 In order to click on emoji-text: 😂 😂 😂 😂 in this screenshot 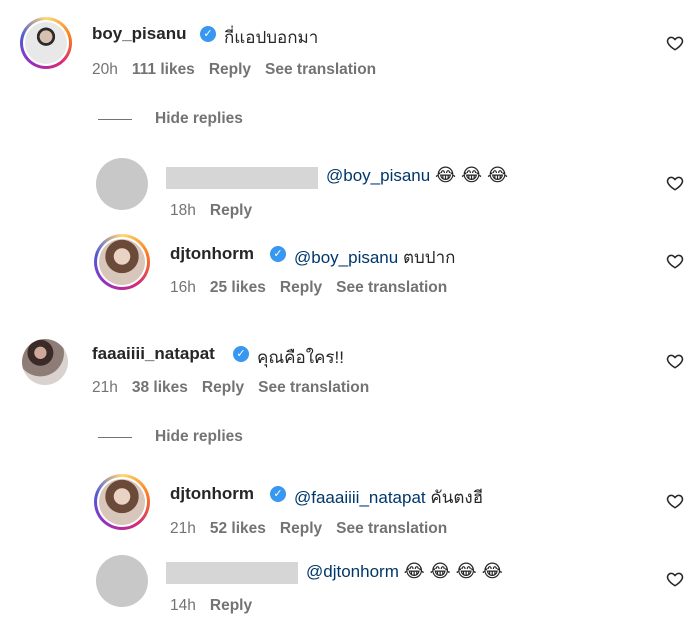, I will do `click(453, 571)`.